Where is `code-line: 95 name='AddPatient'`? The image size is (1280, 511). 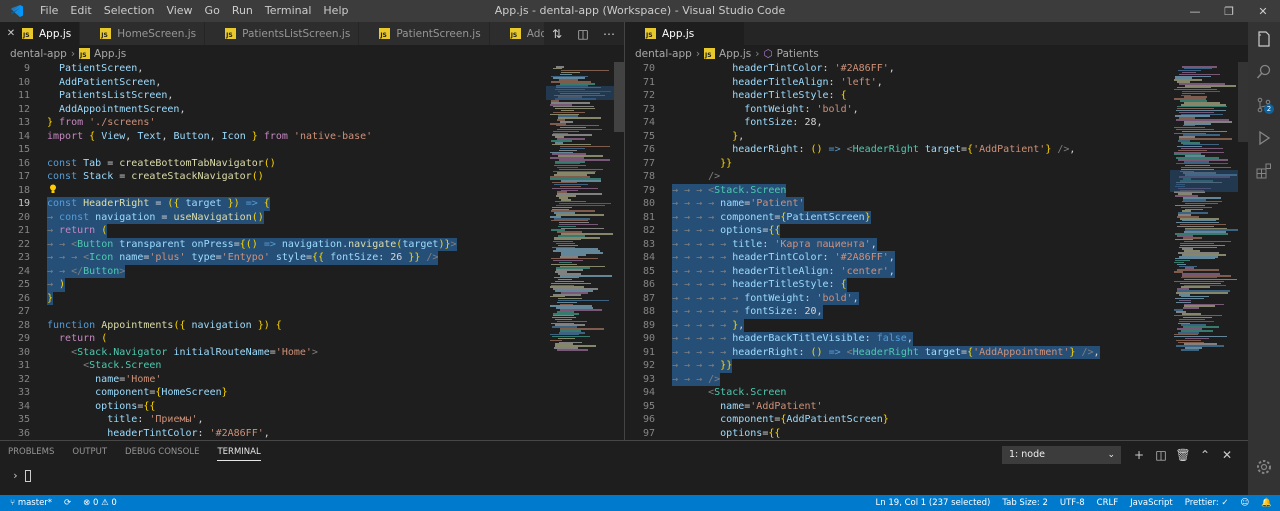 code-line: 95 name='AddPatient' is located at coordinates (897, 407).